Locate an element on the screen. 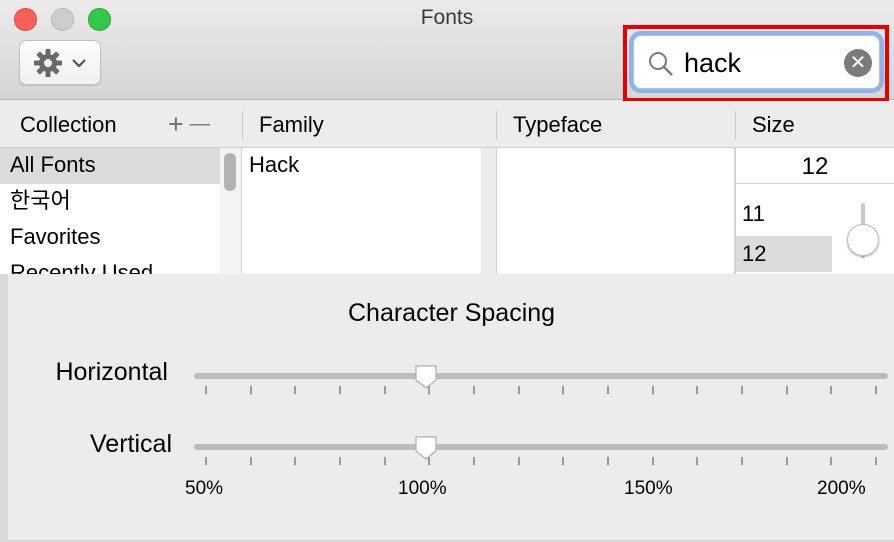 The image size is (894, 542). horizontal-slider is located at coordinates (541, 376).